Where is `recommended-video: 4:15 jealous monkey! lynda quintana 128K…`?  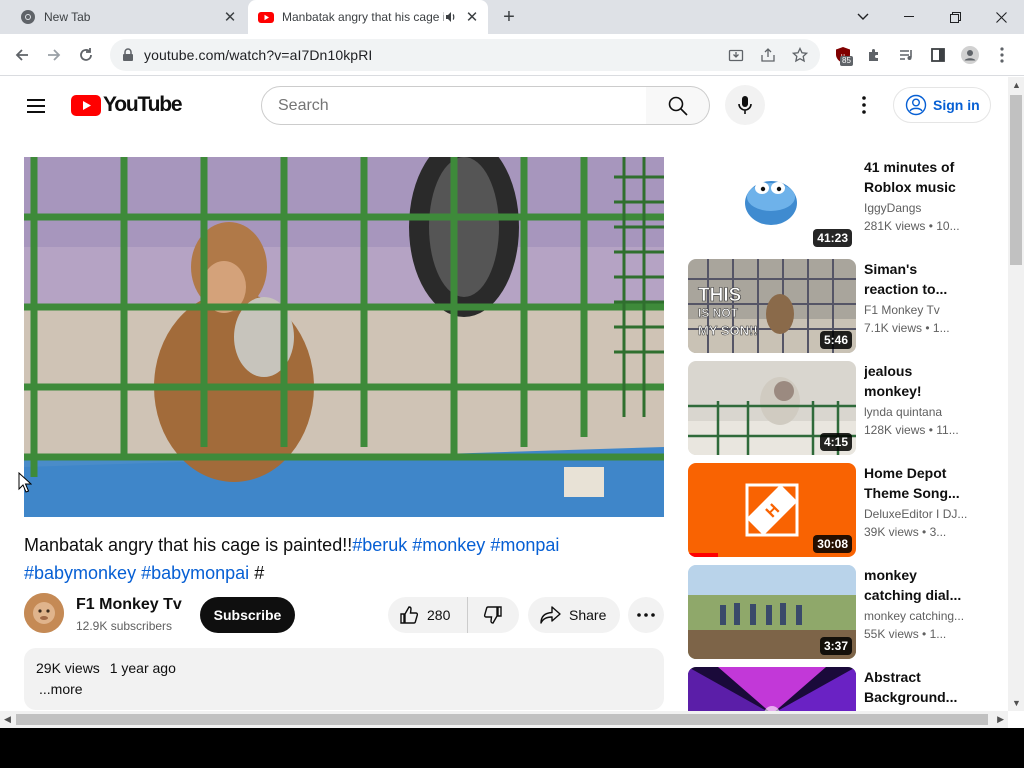 recommended-video: 4:15 jealous monkey! lynda quintana 128K… is located at coordinates (838, 408).